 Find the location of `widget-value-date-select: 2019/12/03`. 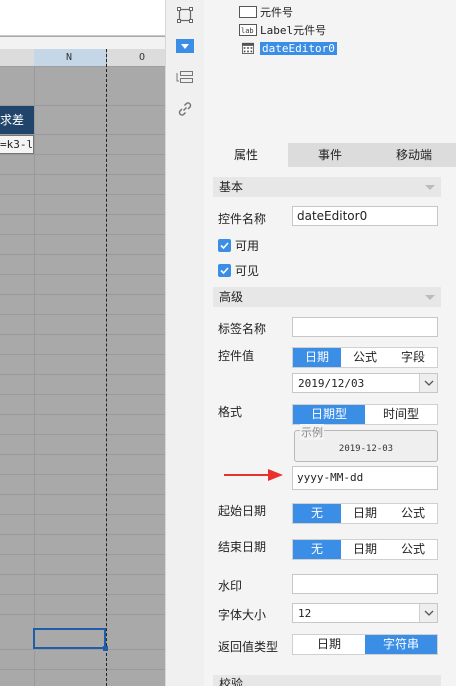

widget-value-date-select: 2019/12/03 is located at coordinates (365, 383).